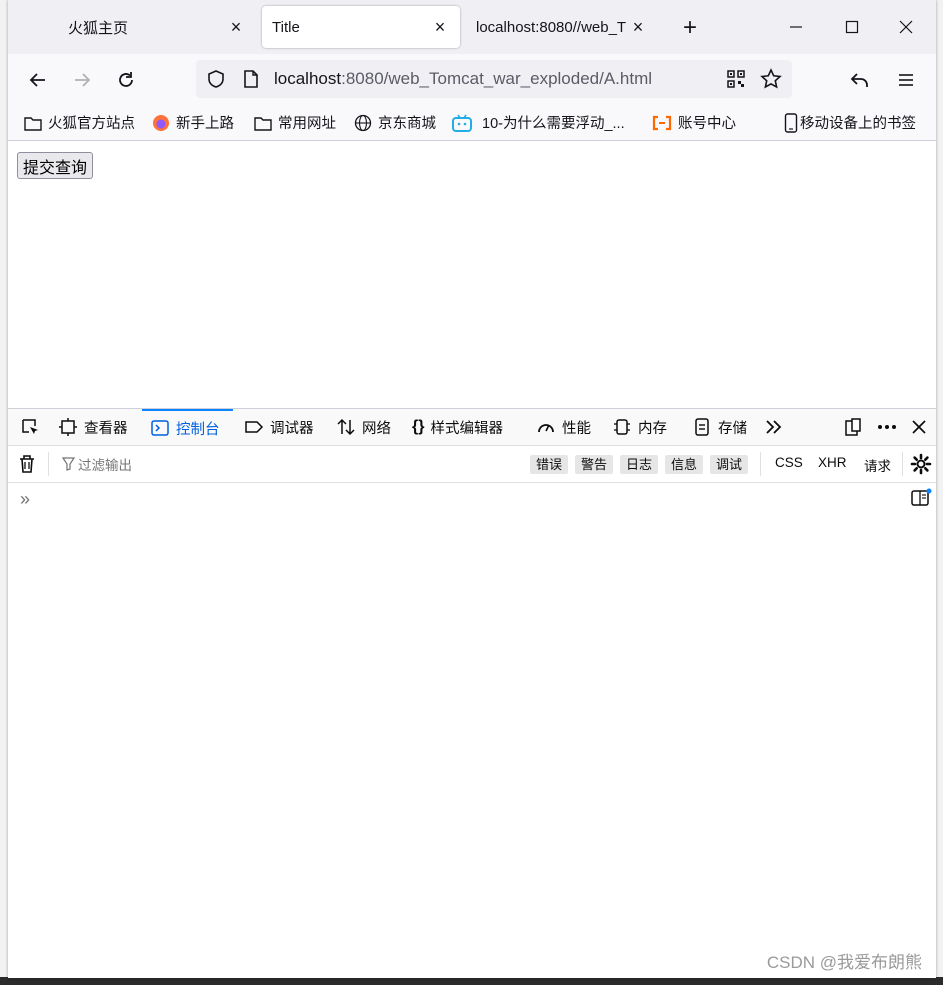 The height and width of the screenshot is (985, 943). Describe the element at coordinates (299, 465) in the screenshot. I see `filter-output-input` at that location.